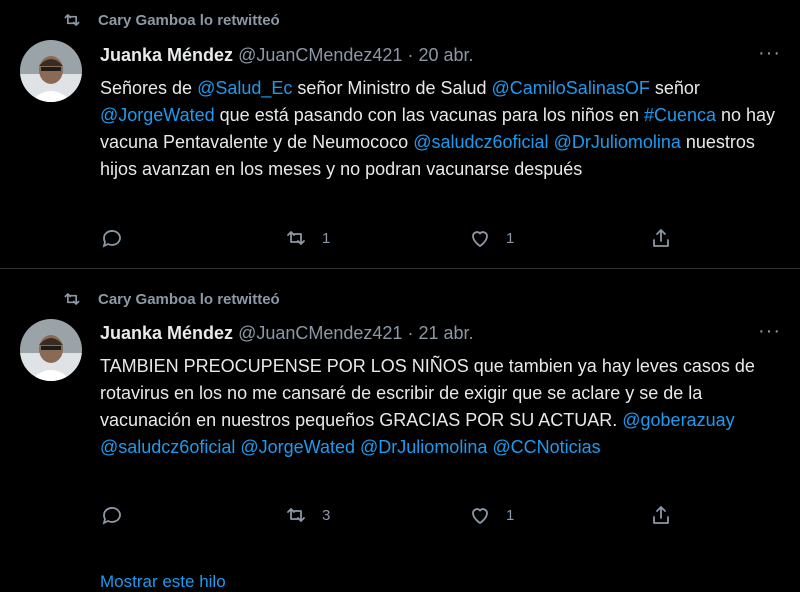  I want to click on mention-link: @goberazuay, so click(678, 420).